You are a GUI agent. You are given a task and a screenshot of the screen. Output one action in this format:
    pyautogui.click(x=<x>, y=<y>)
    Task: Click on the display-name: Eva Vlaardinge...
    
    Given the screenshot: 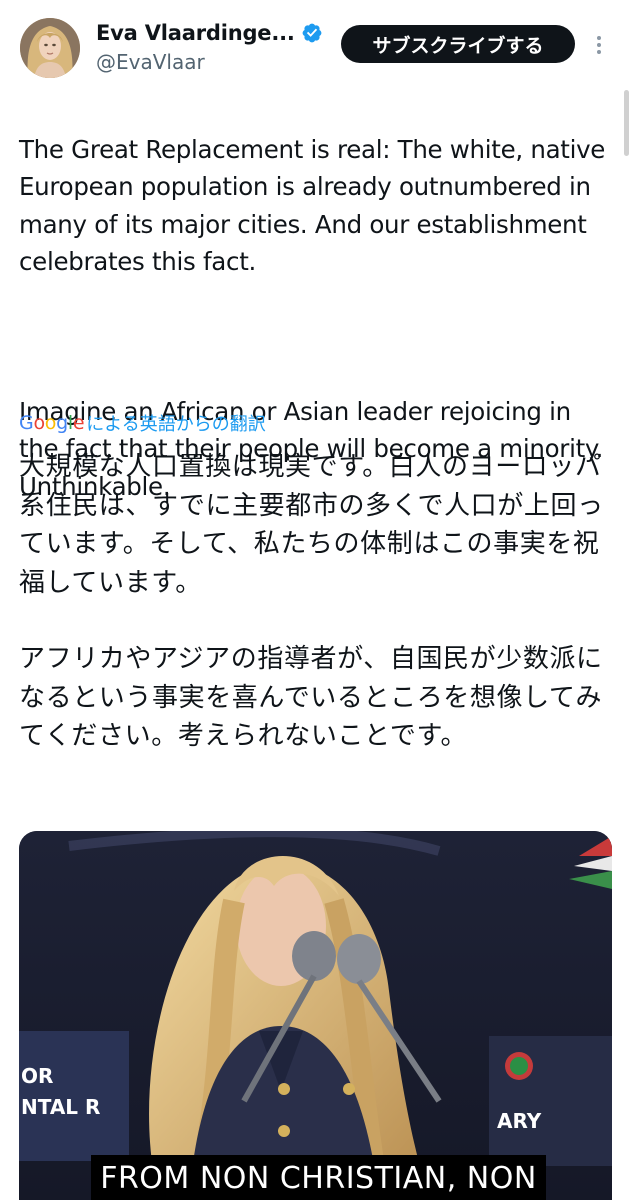 What is the action you would take?
    pyautogui.click(x=195, y=33)
    